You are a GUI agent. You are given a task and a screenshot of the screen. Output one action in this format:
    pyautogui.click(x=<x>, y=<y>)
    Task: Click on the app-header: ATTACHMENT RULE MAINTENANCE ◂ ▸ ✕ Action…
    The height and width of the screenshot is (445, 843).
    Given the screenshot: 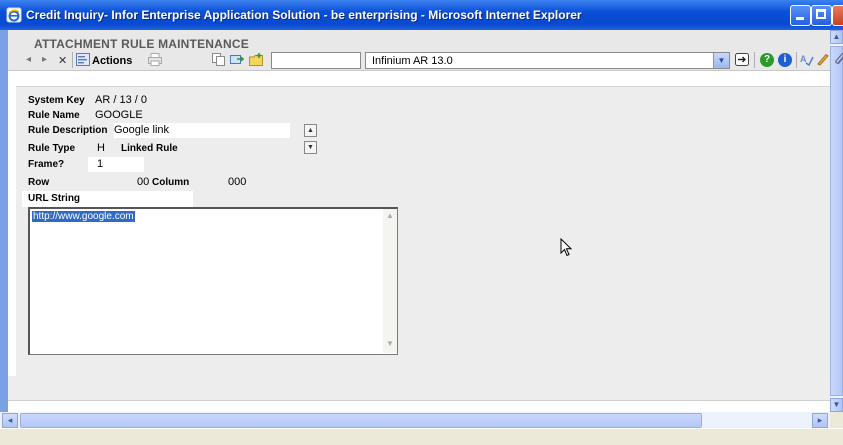 What is the action you would take?
    pyautogui.click(x=419, y=50)
    